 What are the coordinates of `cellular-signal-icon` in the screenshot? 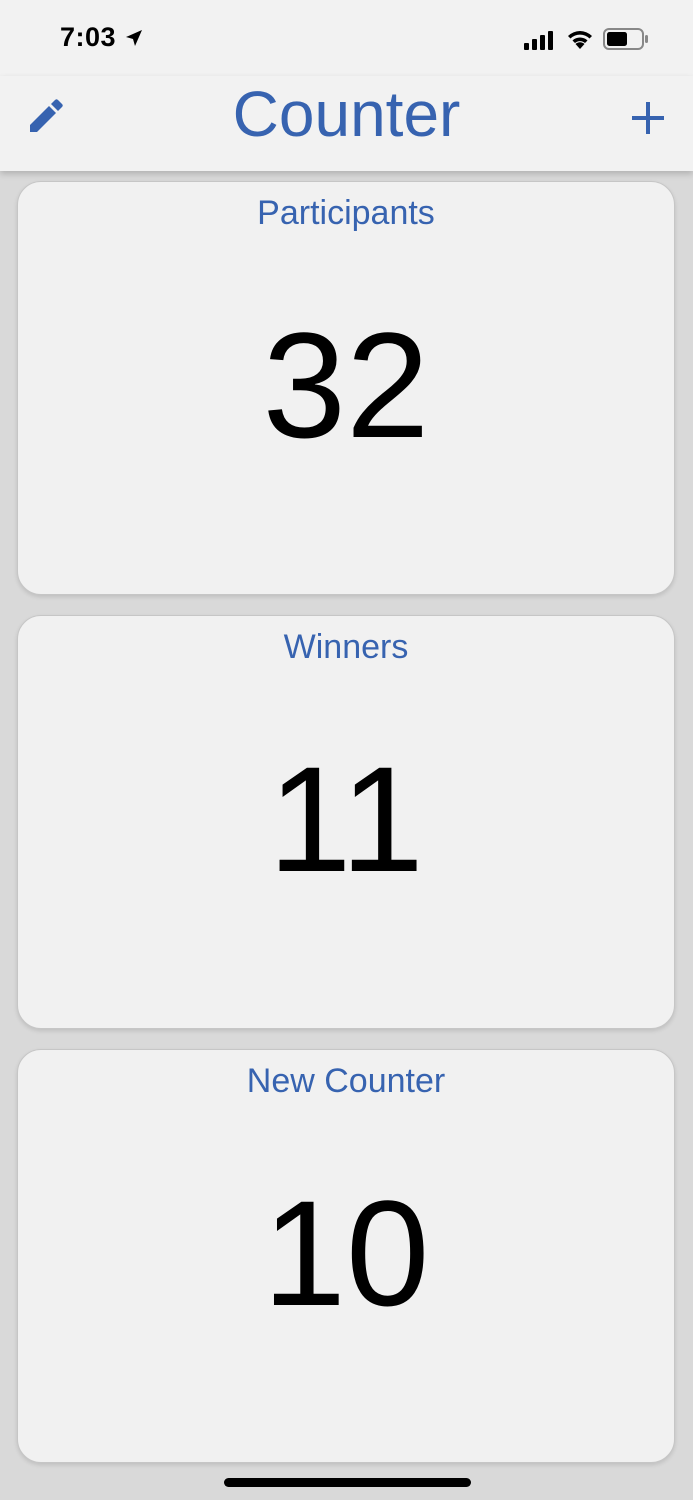 It's located at (538, 40).